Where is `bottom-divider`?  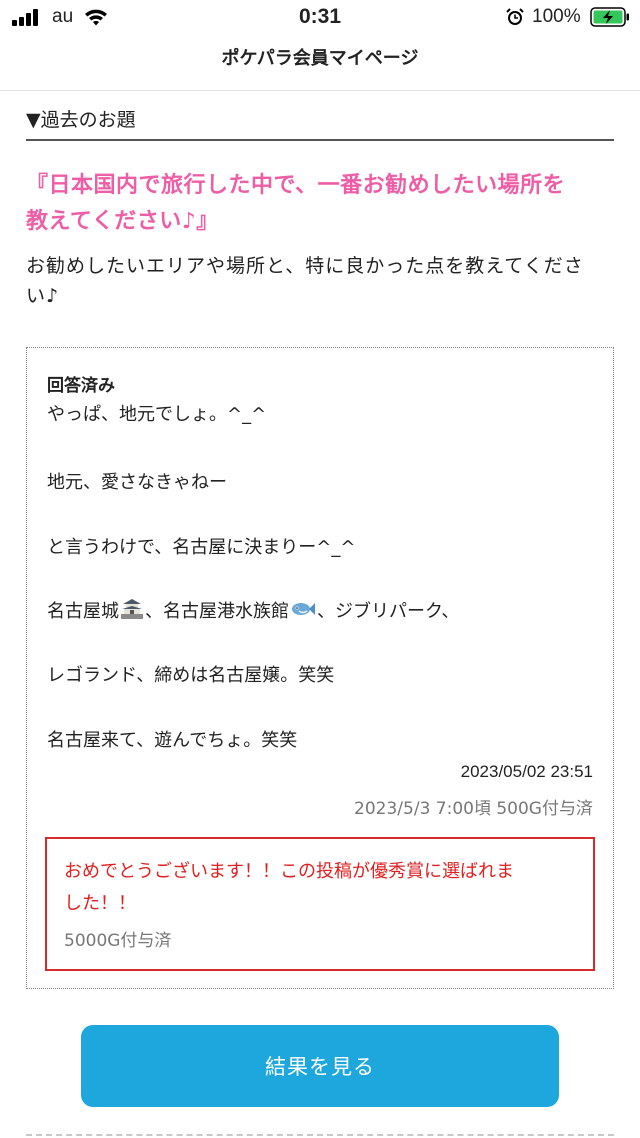
bottom-divider is located at coordinates (320, 1135).